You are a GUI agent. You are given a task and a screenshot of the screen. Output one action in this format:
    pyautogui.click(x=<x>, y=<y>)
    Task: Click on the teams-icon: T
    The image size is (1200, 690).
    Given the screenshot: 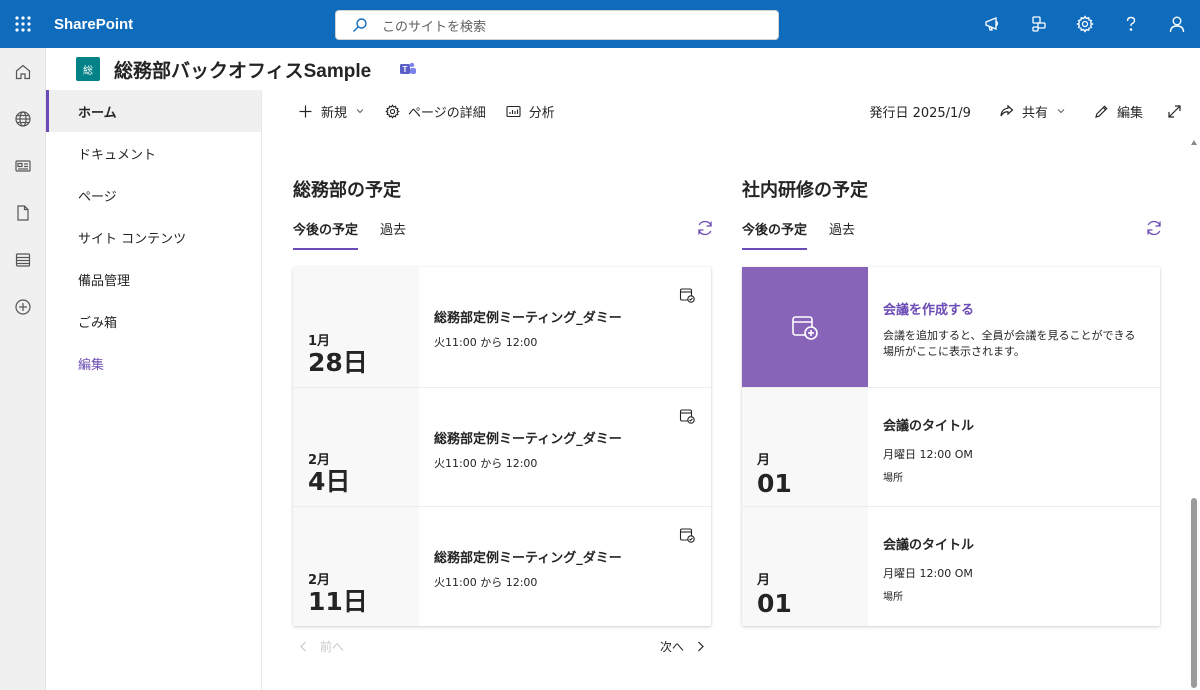 What is the action you would take?
    pyautogui.click(x=408, y=69)
    